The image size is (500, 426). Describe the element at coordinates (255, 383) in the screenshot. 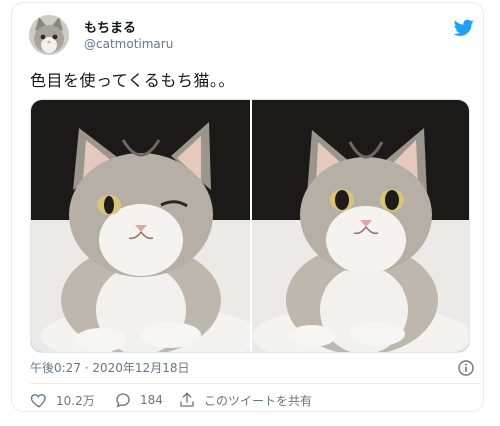

I see `divider` at that location.